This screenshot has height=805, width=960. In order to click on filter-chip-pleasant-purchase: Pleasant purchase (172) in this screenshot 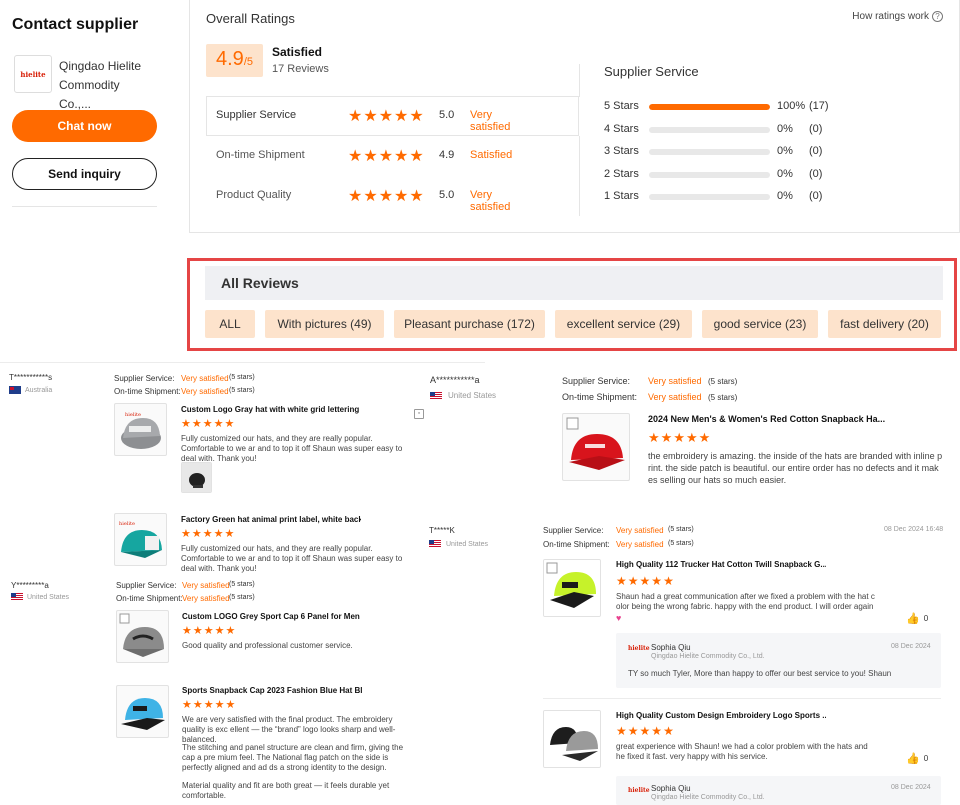, I will do `click(469, 324)`.